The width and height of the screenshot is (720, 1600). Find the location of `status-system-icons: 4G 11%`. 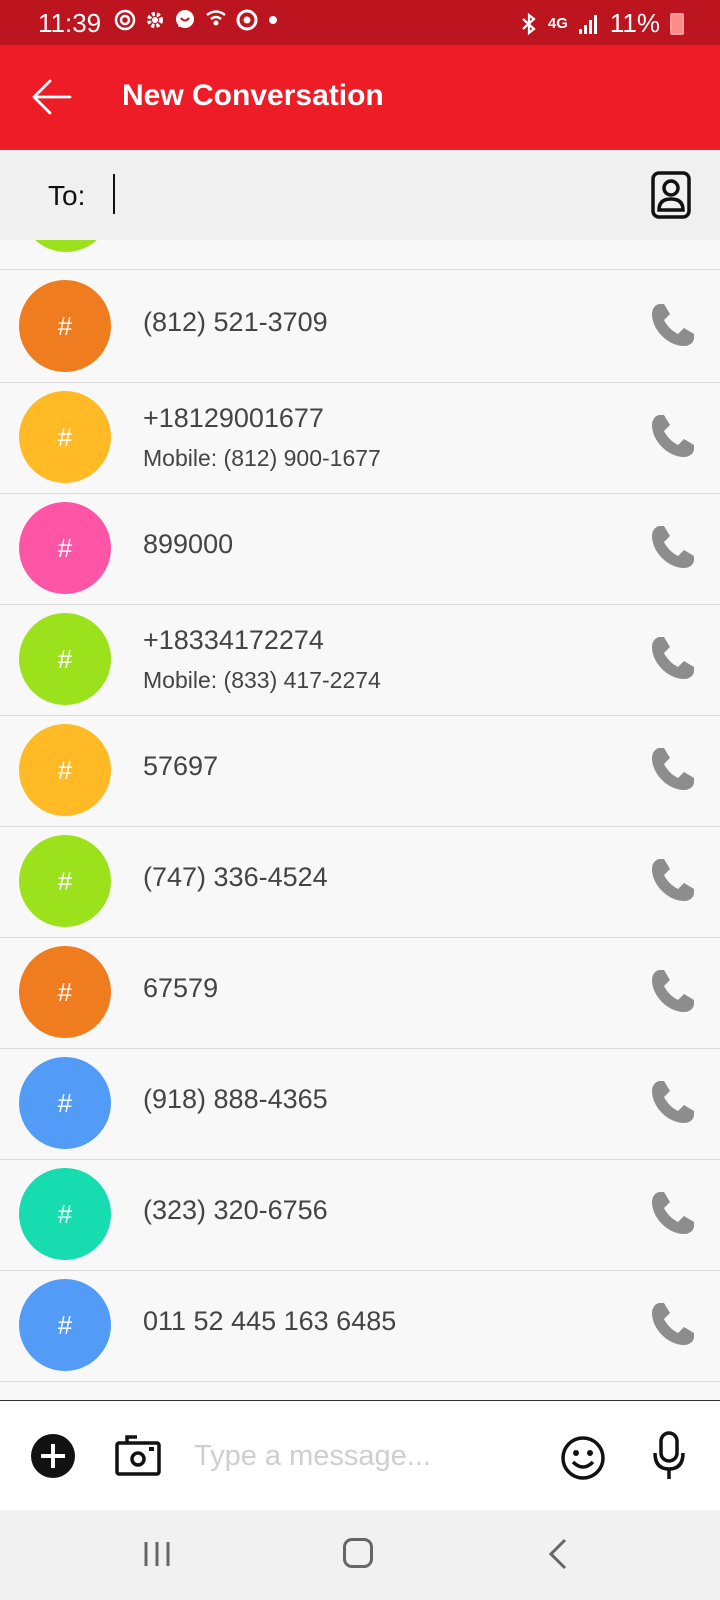

status-system-icons: 4G 11% is located at coordinates (602, 23).